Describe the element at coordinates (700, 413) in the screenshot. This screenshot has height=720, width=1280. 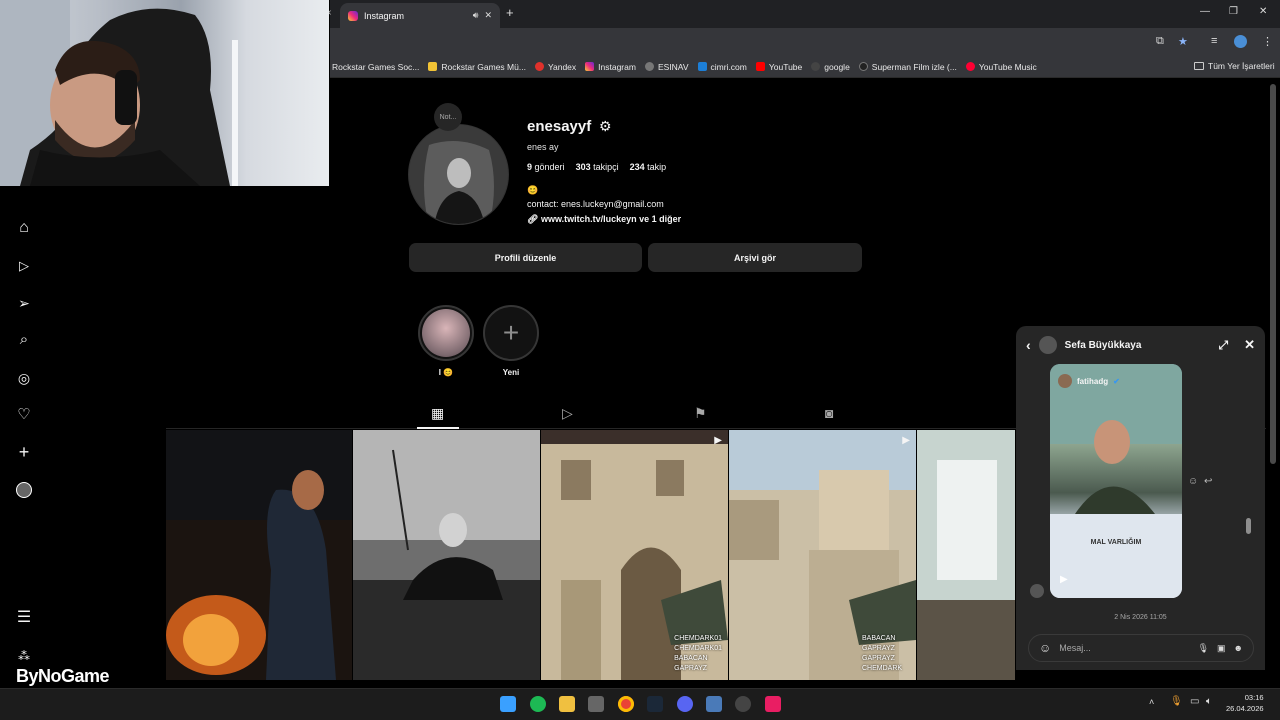
I see `tab-saved-icon: ⚑` at that location.